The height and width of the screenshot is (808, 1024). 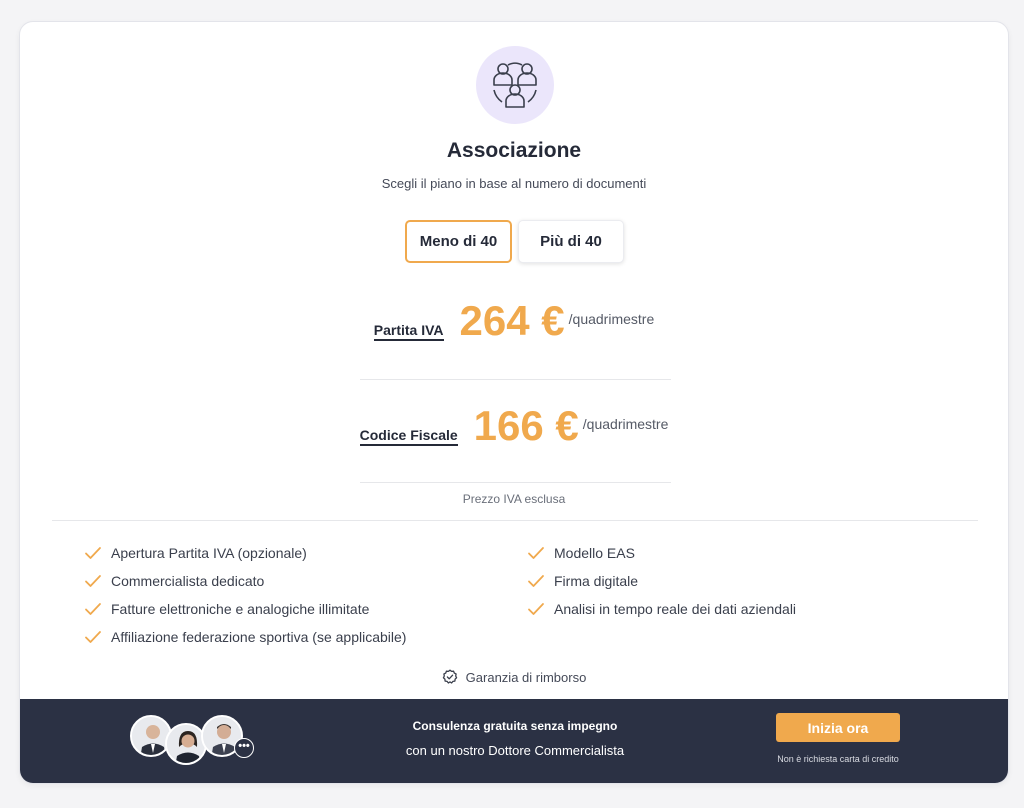 What do you see at coordinates (188, 581) in the screenshot?
I see `feature-label: Commercialista dedicato` at bounding box center [188, 581].